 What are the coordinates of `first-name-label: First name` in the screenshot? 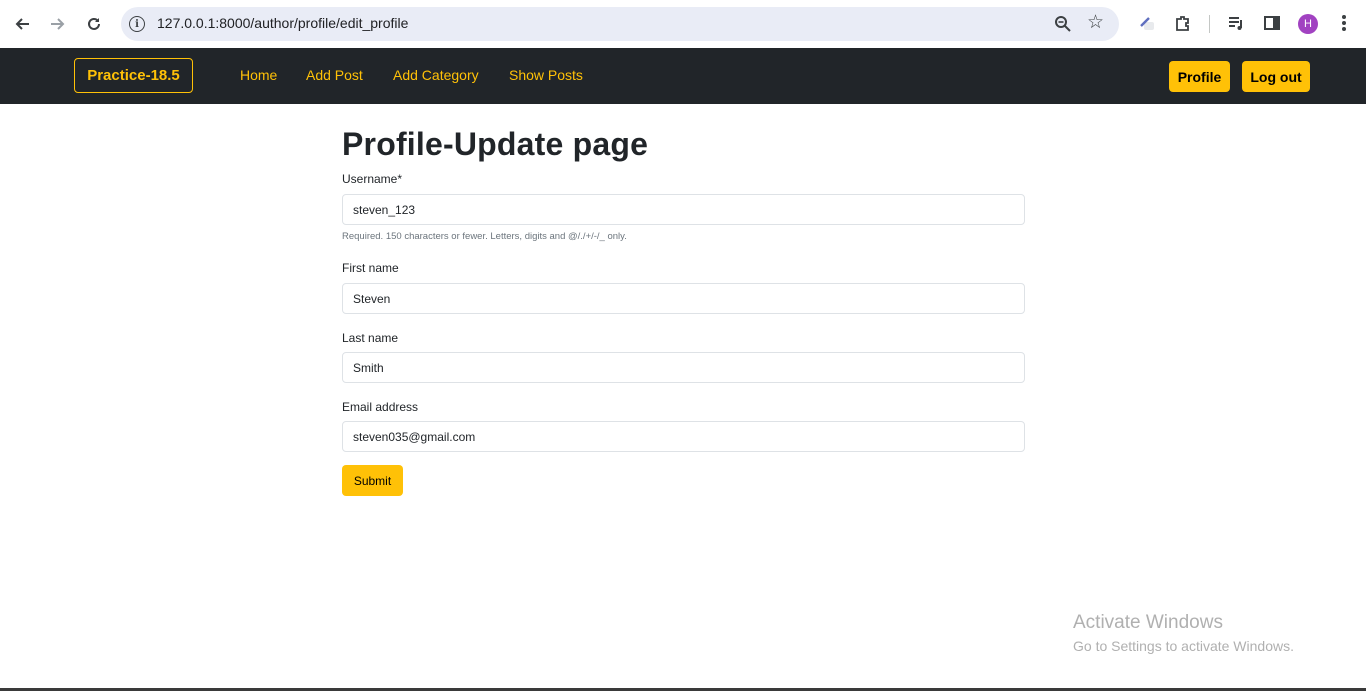 It's located at (370, 268).